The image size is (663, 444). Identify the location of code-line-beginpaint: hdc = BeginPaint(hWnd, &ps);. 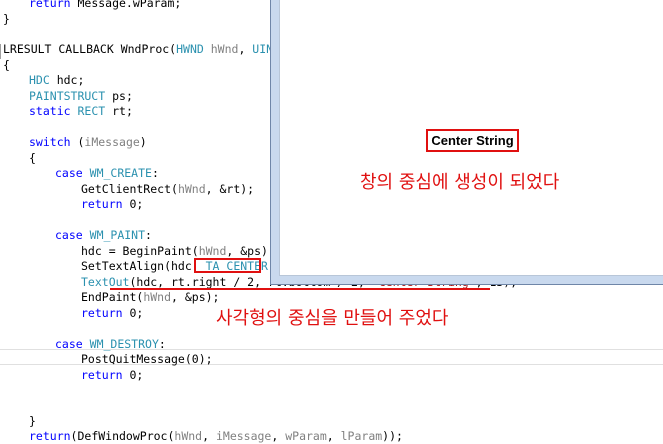
(178, 251).